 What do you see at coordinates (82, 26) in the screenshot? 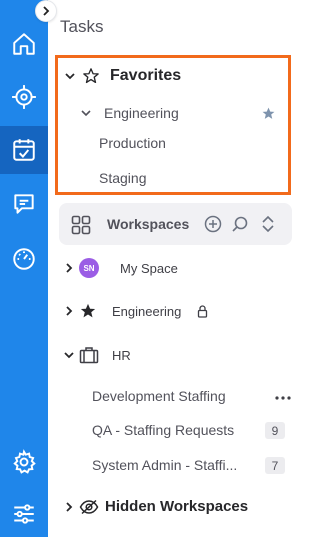
I see `panel-title: Tasks` at bounding box center [82, 26].